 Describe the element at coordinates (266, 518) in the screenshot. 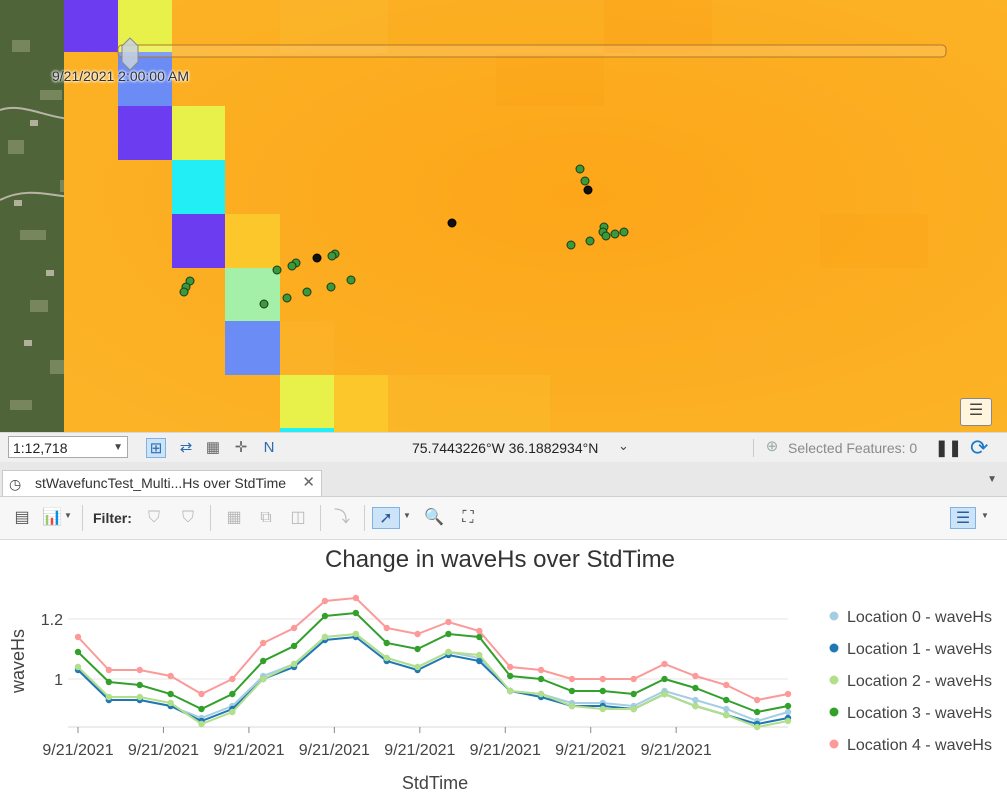

I see `switch-selection-button: ⧉` at that location.